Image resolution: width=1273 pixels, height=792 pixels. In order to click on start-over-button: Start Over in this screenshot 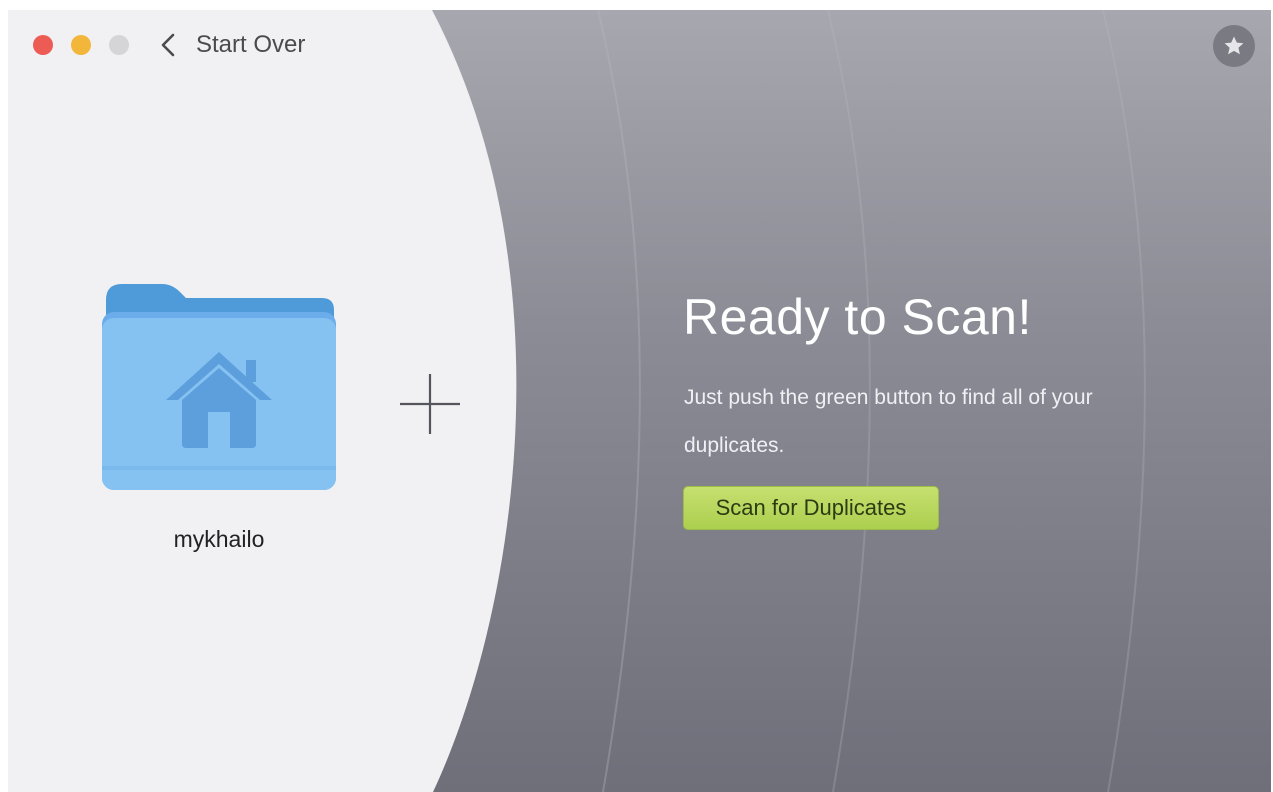, I will do `click(250, 45)`.